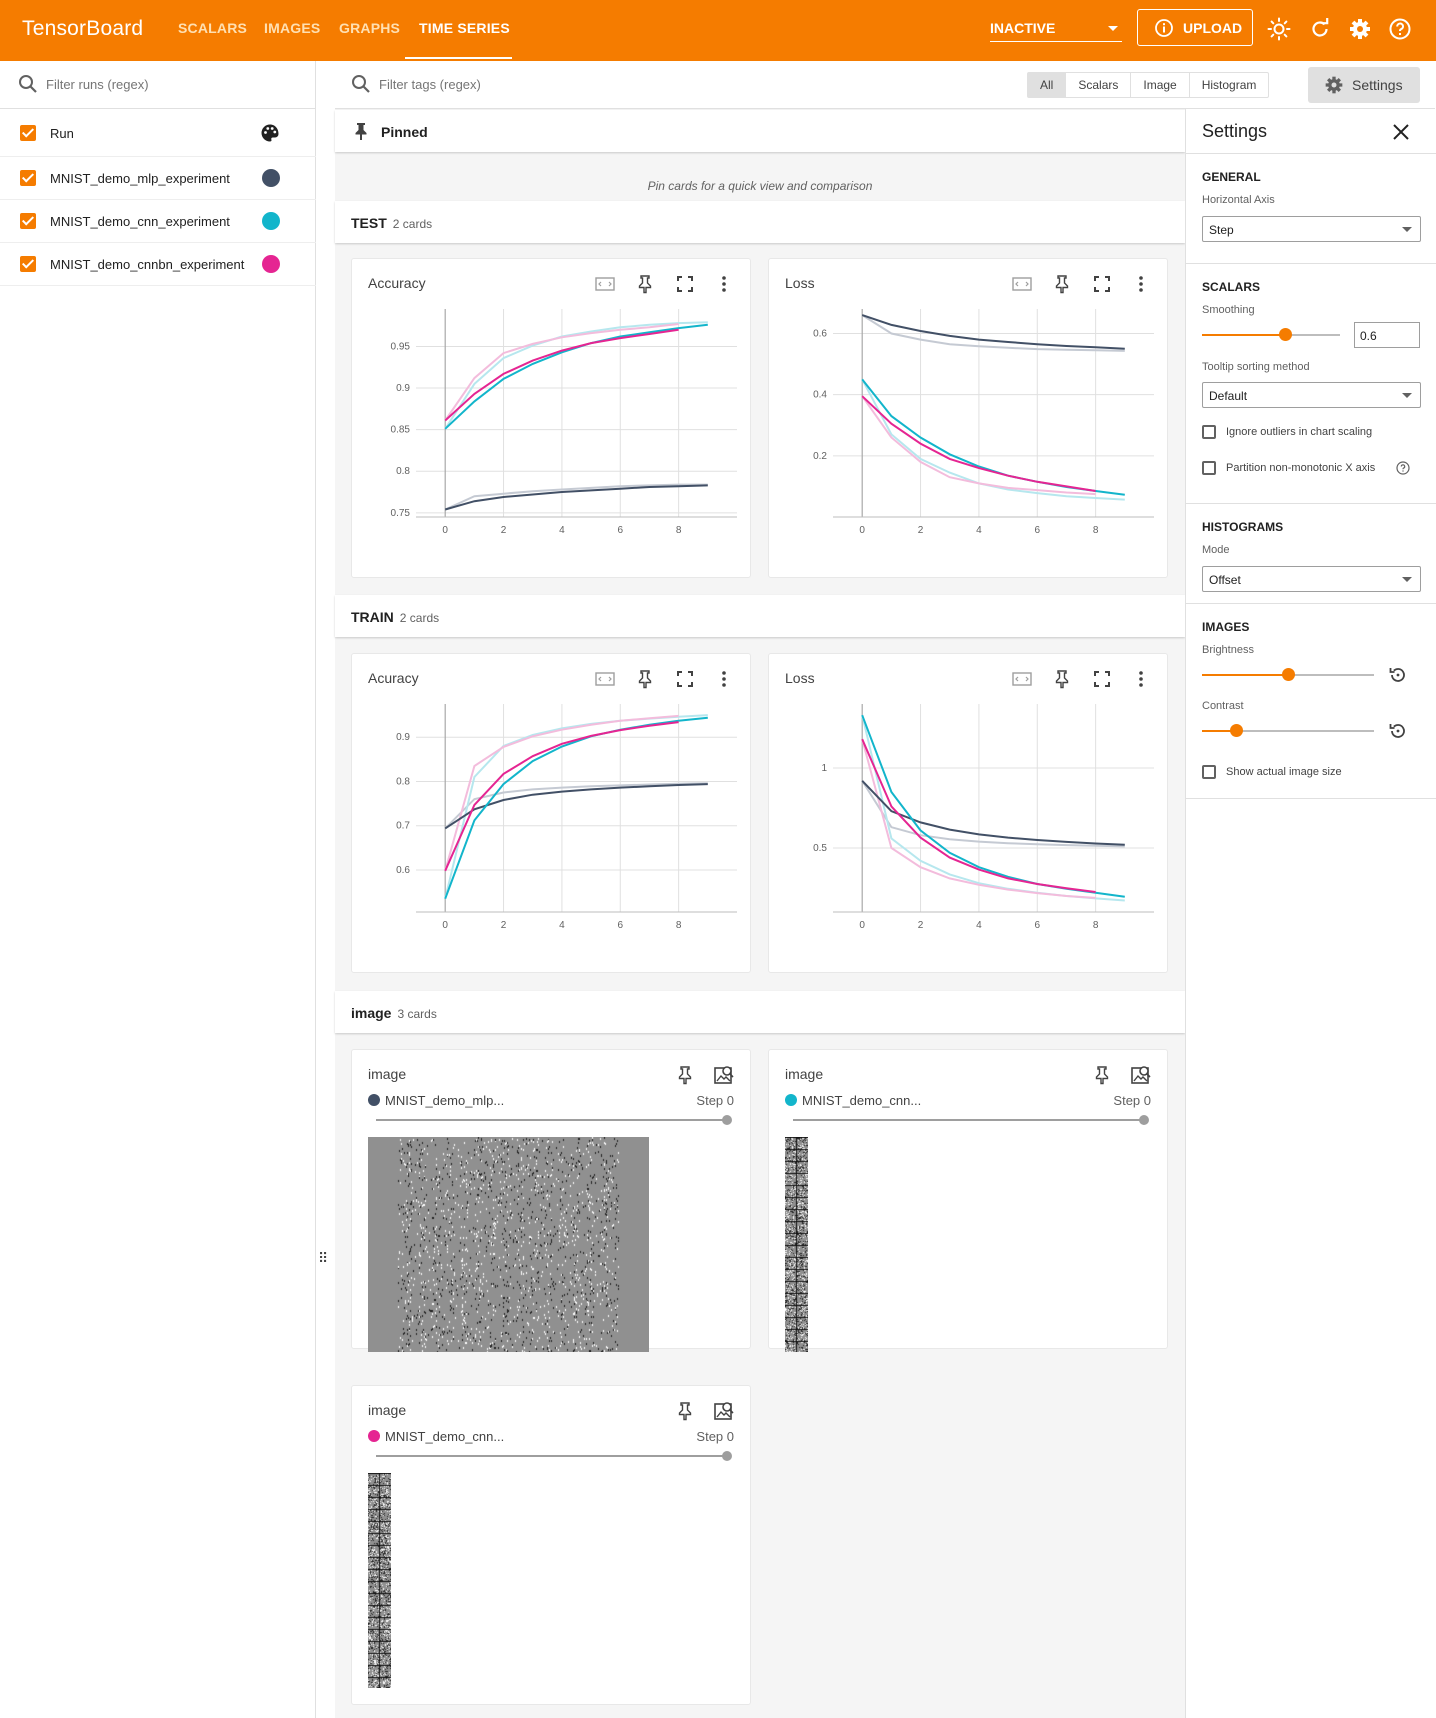  Describe the element at coordinates (1195, 27) in the screenshot. I see `upload-button: UPLOAD` at that location.